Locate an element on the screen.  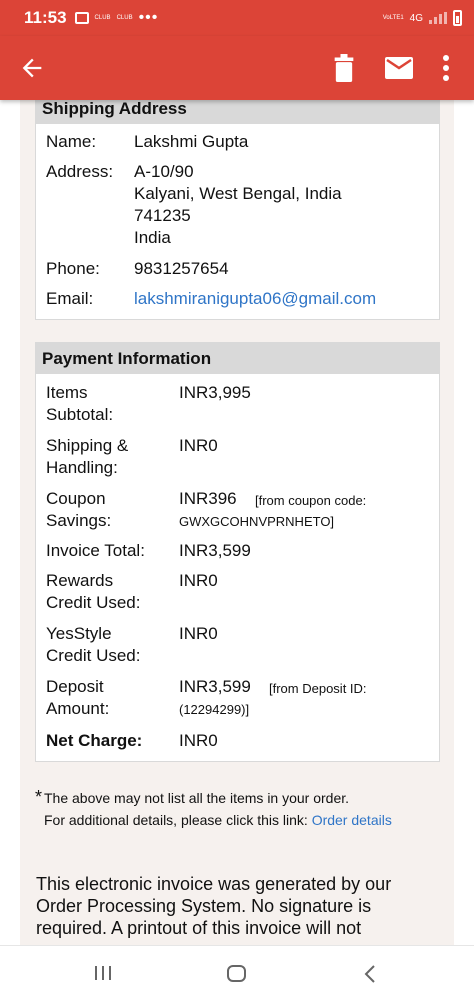
coupon-savings-value: INR396 is located at coordinates (208, 498).